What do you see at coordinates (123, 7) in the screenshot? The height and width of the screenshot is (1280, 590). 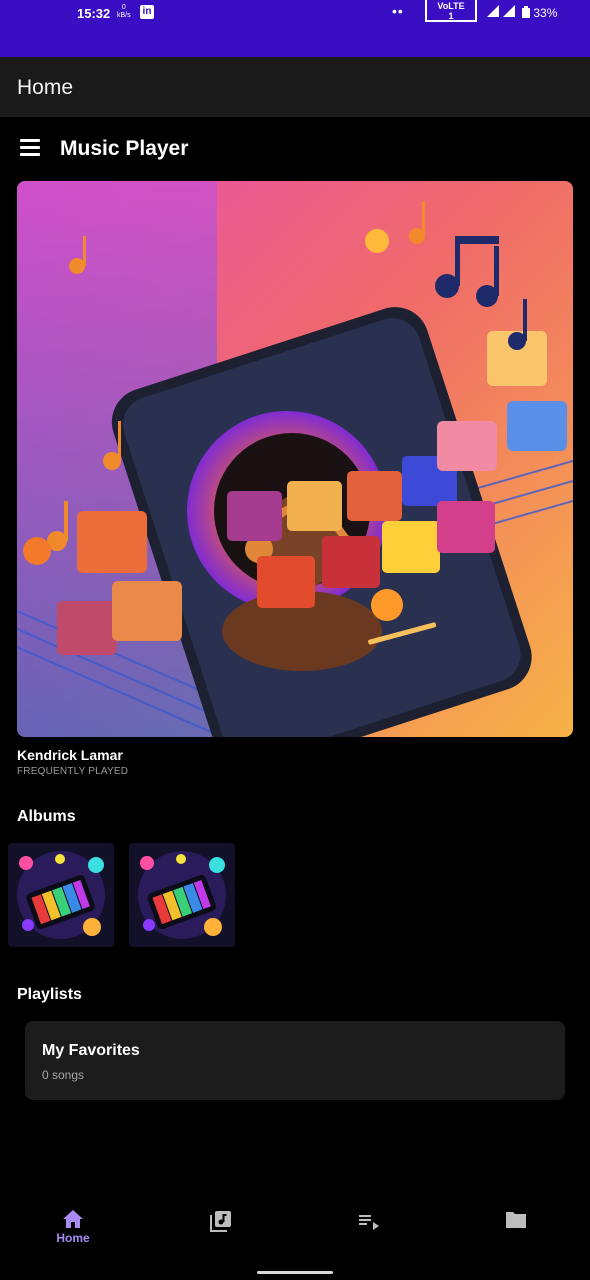 I see `network-speed-value: 0` at bounding box center [123, 7].